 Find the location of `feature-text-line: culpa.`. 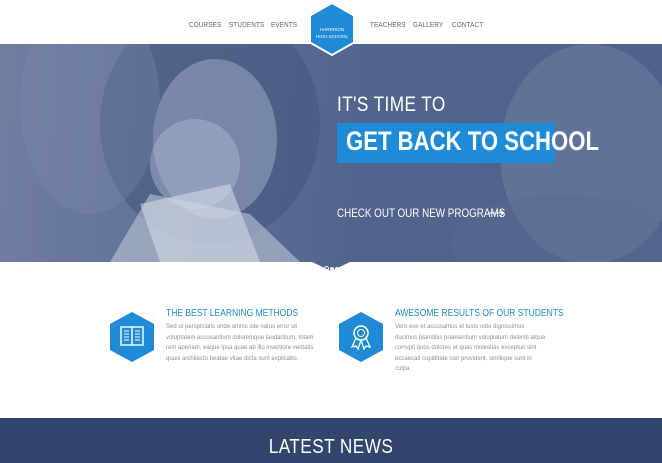

feature-text-line: culpa. is located at coordinates (403, 369).